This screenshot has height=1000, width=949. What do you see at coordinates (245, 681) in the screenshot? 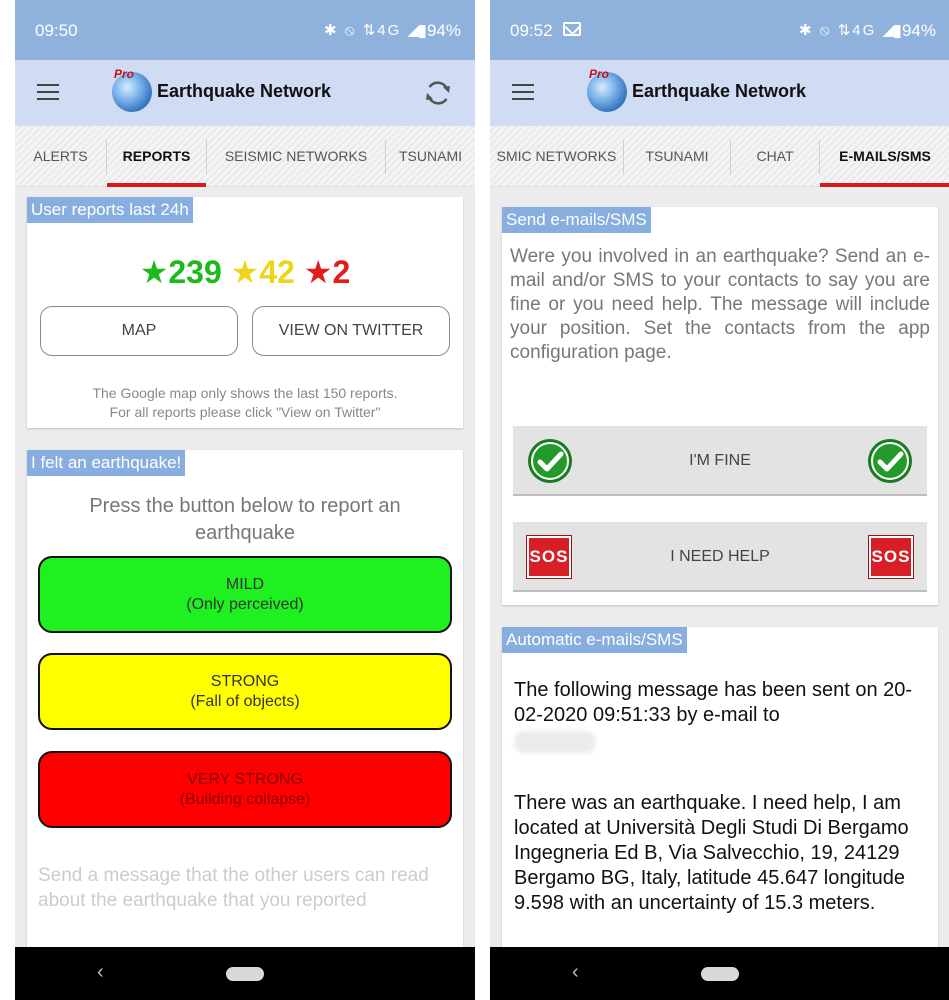
I see `button-title: STRONG` at bounding box center [245, 681].